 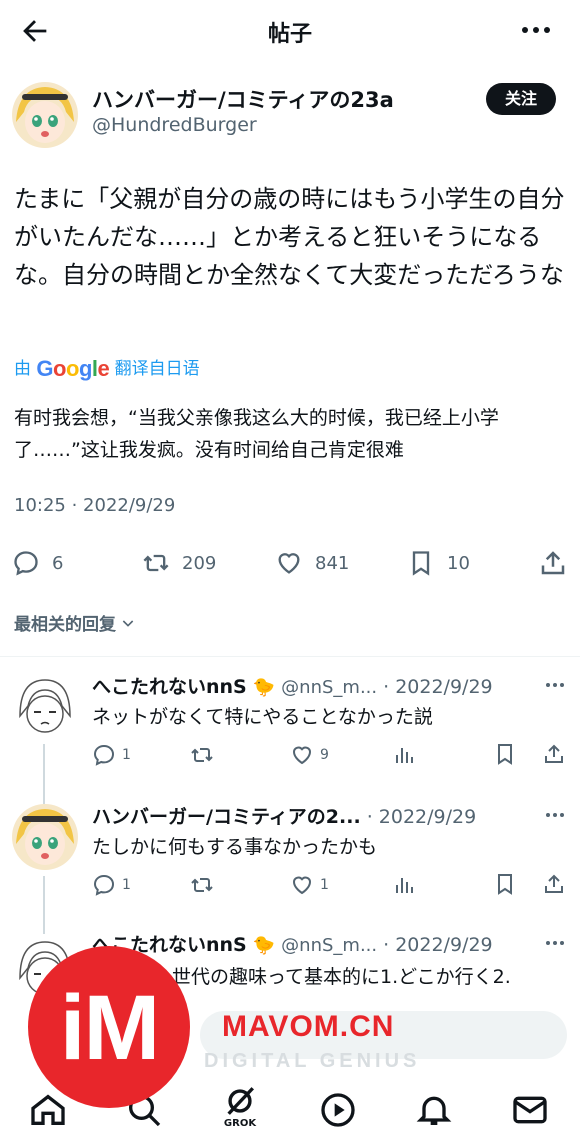 I want to click on divider, so click(x=290, y=656).